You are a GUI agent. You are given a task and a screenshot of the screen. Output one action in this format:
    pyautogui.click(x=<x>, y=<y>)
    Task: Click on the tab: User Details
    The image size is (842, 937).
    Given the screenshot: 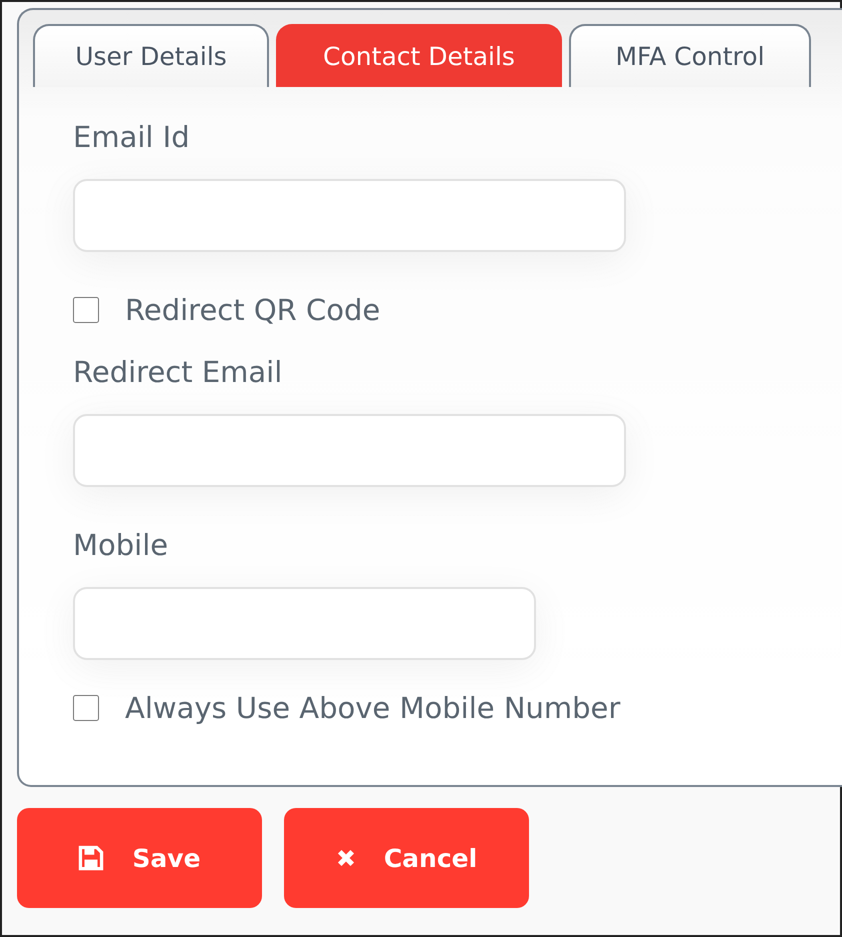 What is the action you would take?
    pyautogui.click(x=151, y=55)
    